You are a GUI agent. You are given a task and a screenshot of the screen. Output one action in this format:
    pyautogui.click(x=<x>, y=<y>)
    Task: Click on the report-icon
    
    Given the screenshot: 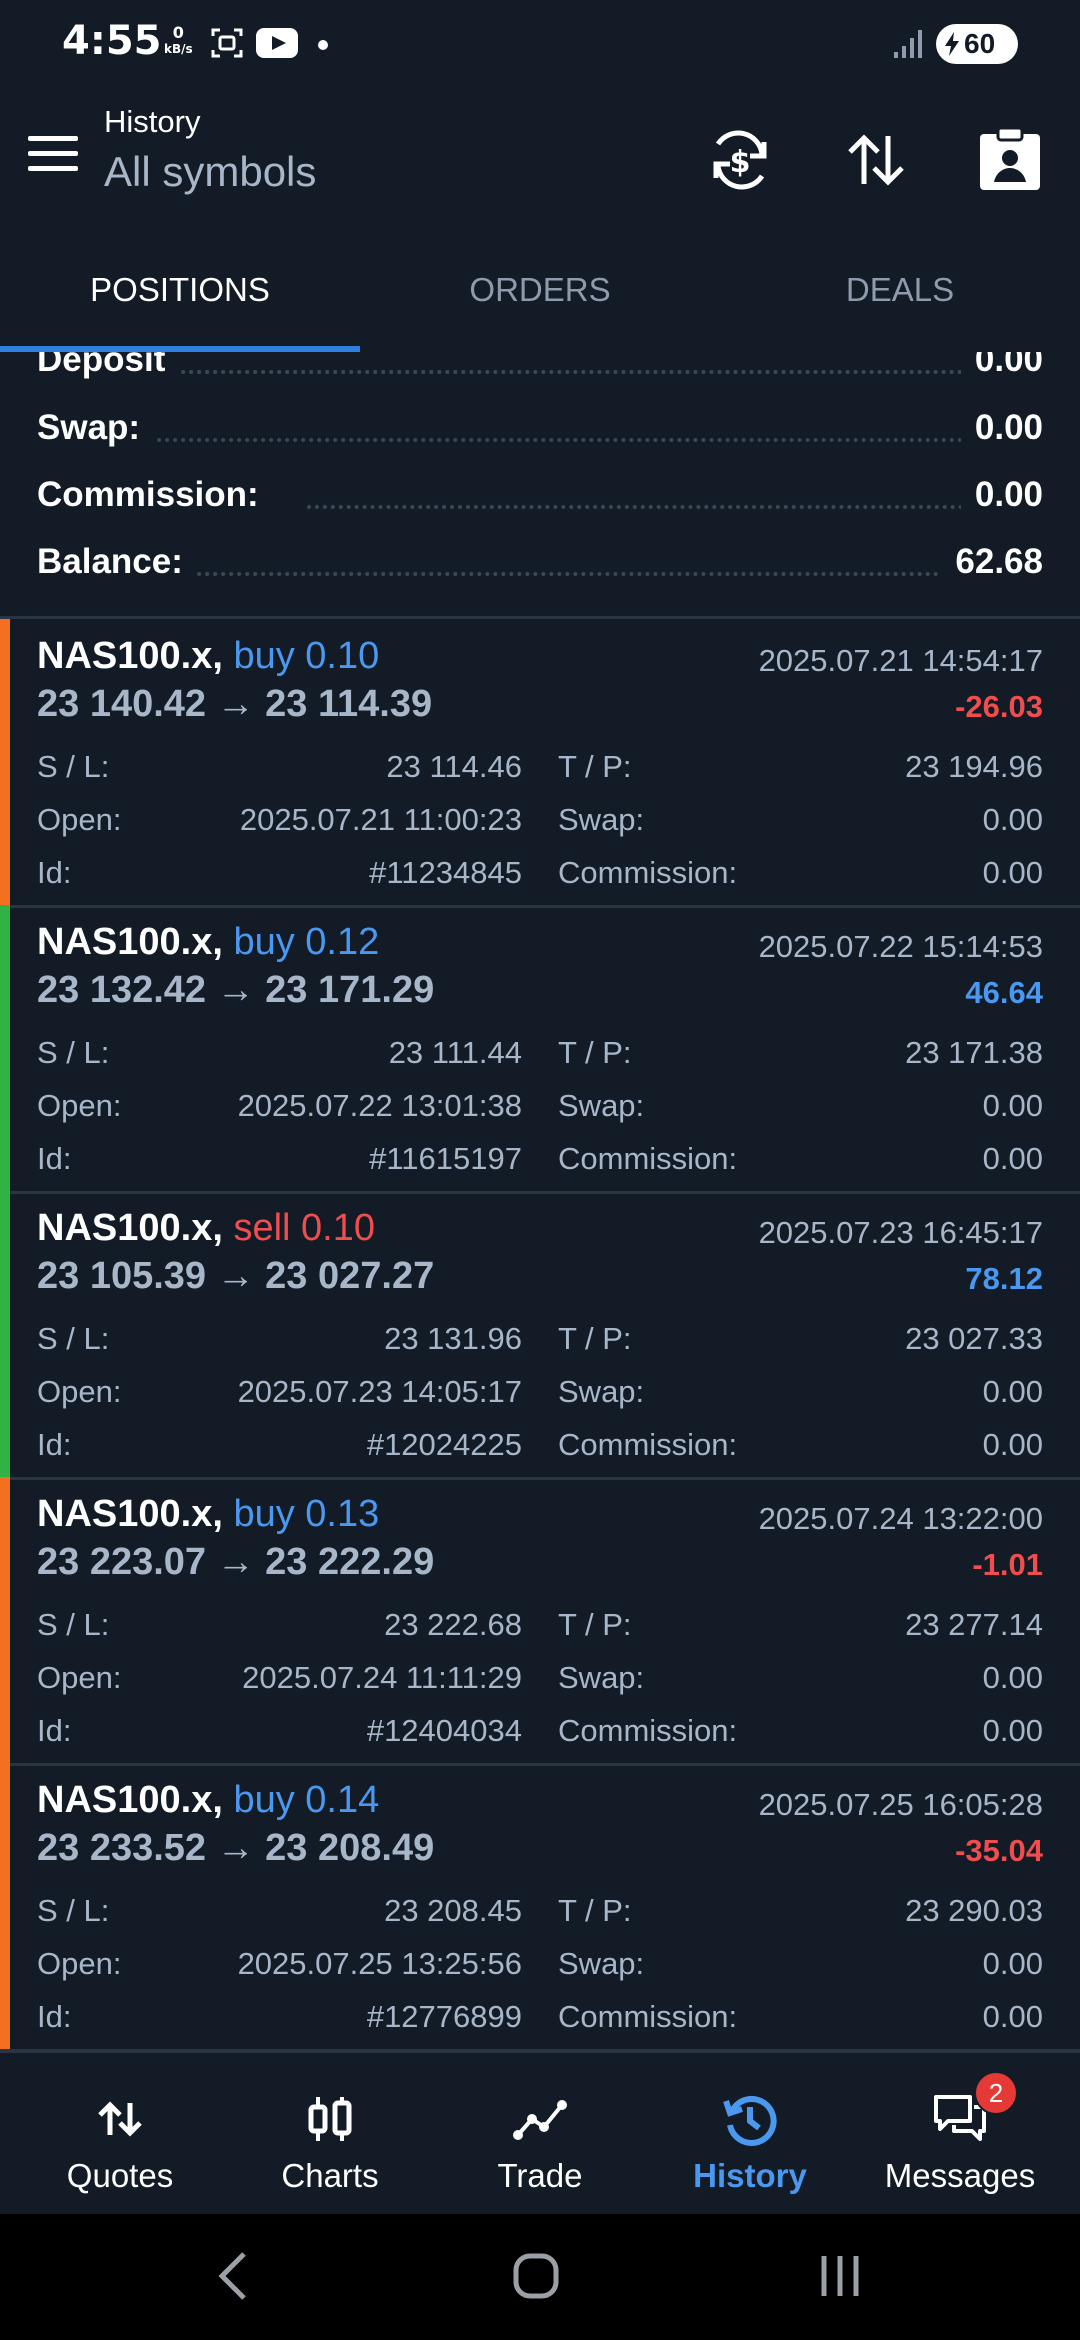 What is the action you would take?
    pyautogui.click(x=1010, y=160)
    